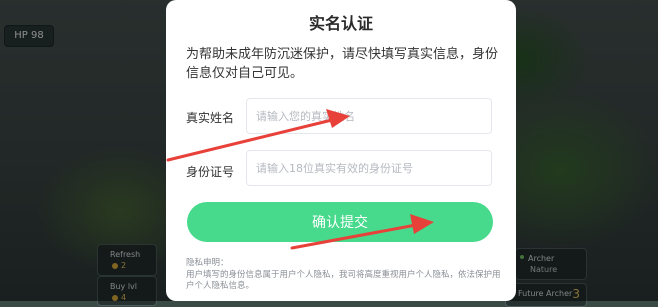  I want to click on submit-button: 确认提交, so click(340, 222).